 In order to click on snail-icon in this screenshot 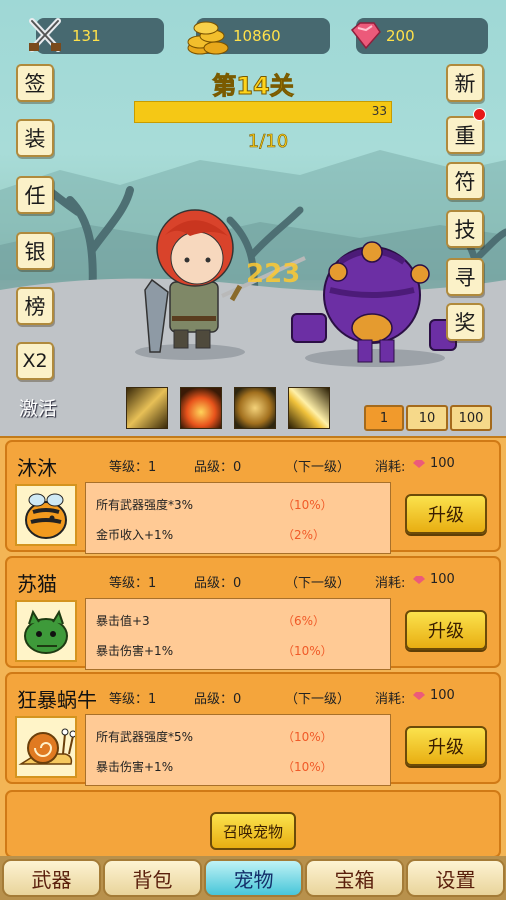, I will do `click(47, 746)`.